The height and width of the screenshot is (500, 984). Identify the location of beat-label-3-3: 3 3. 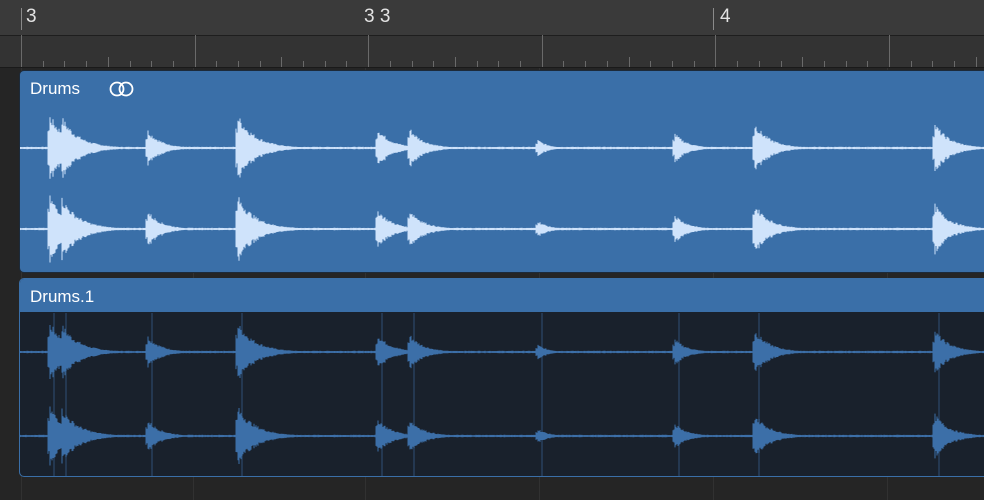
(377, 16).